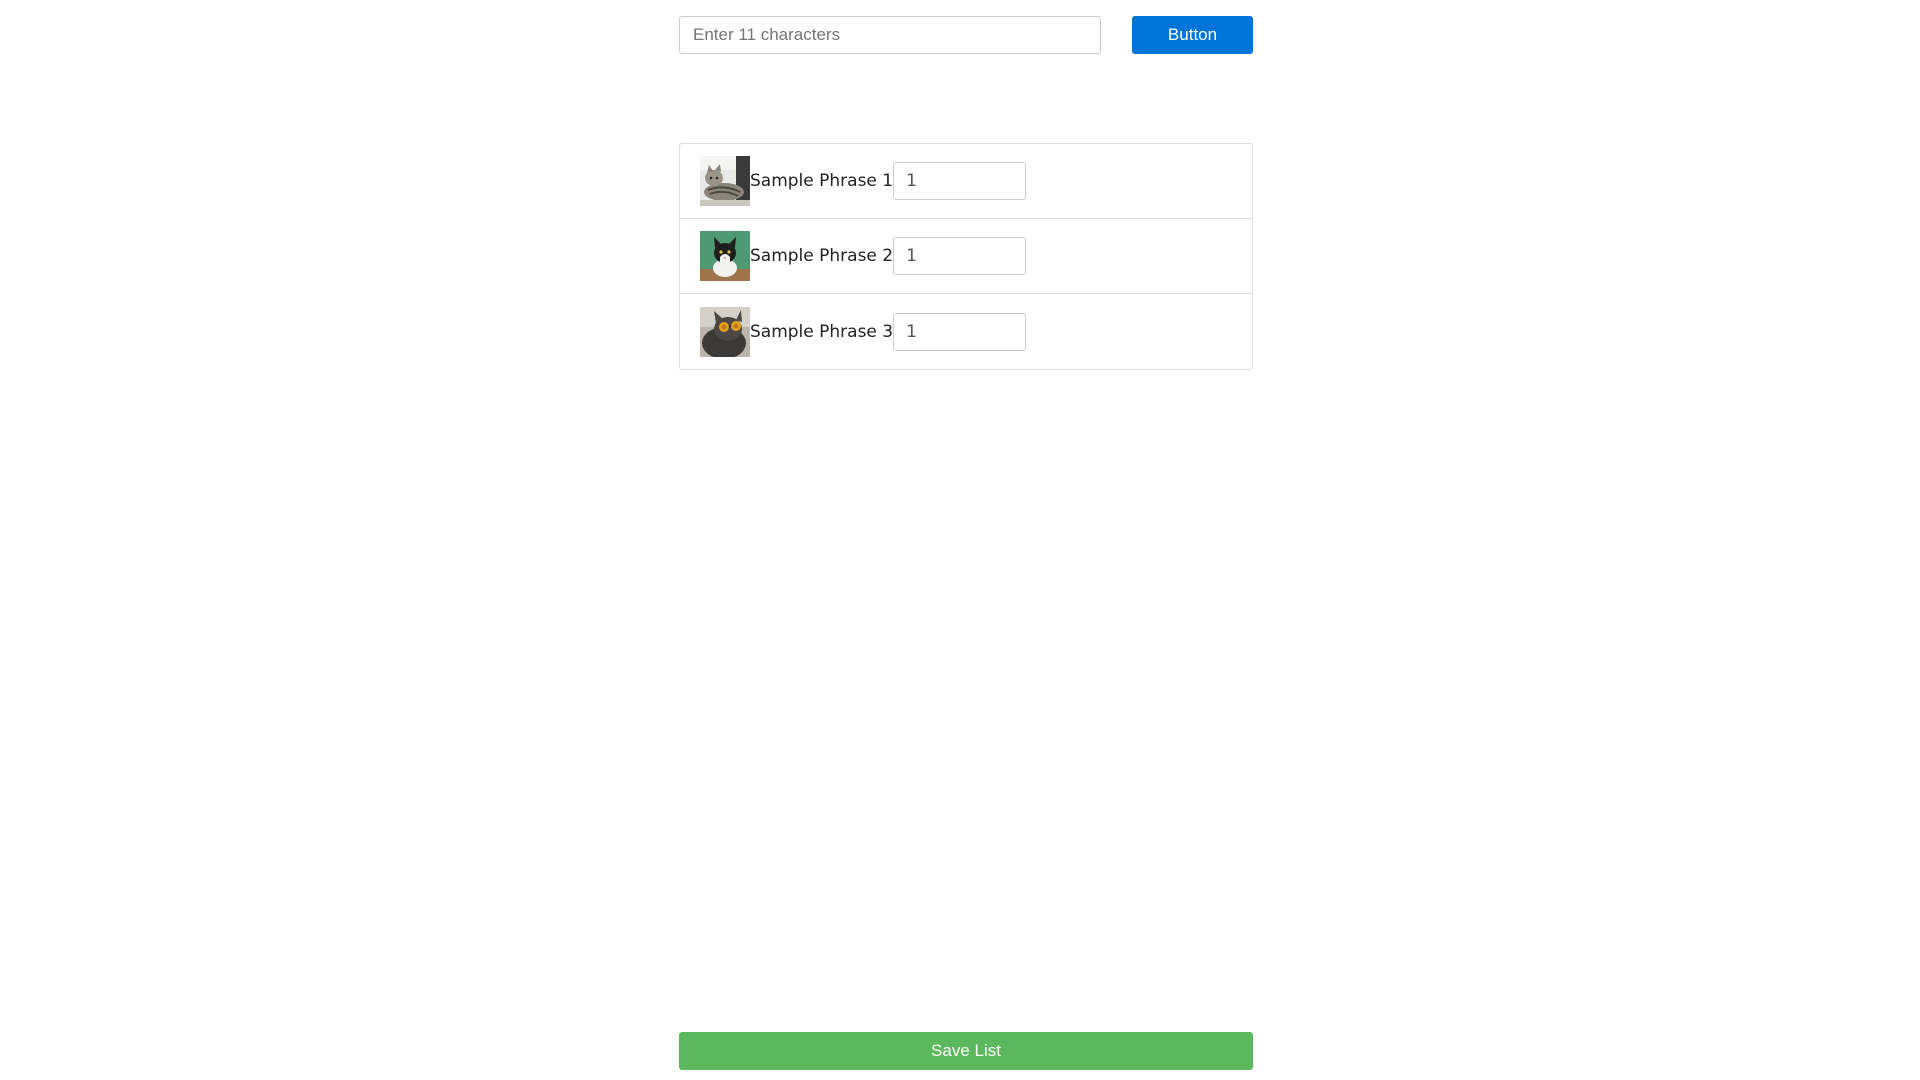 This screenshot has height=1080, width=1920. What do you see at coordinates (966, 1051) in the screenshot?
I see `save-list-button: Save List` at bounding box center [966, 1051].